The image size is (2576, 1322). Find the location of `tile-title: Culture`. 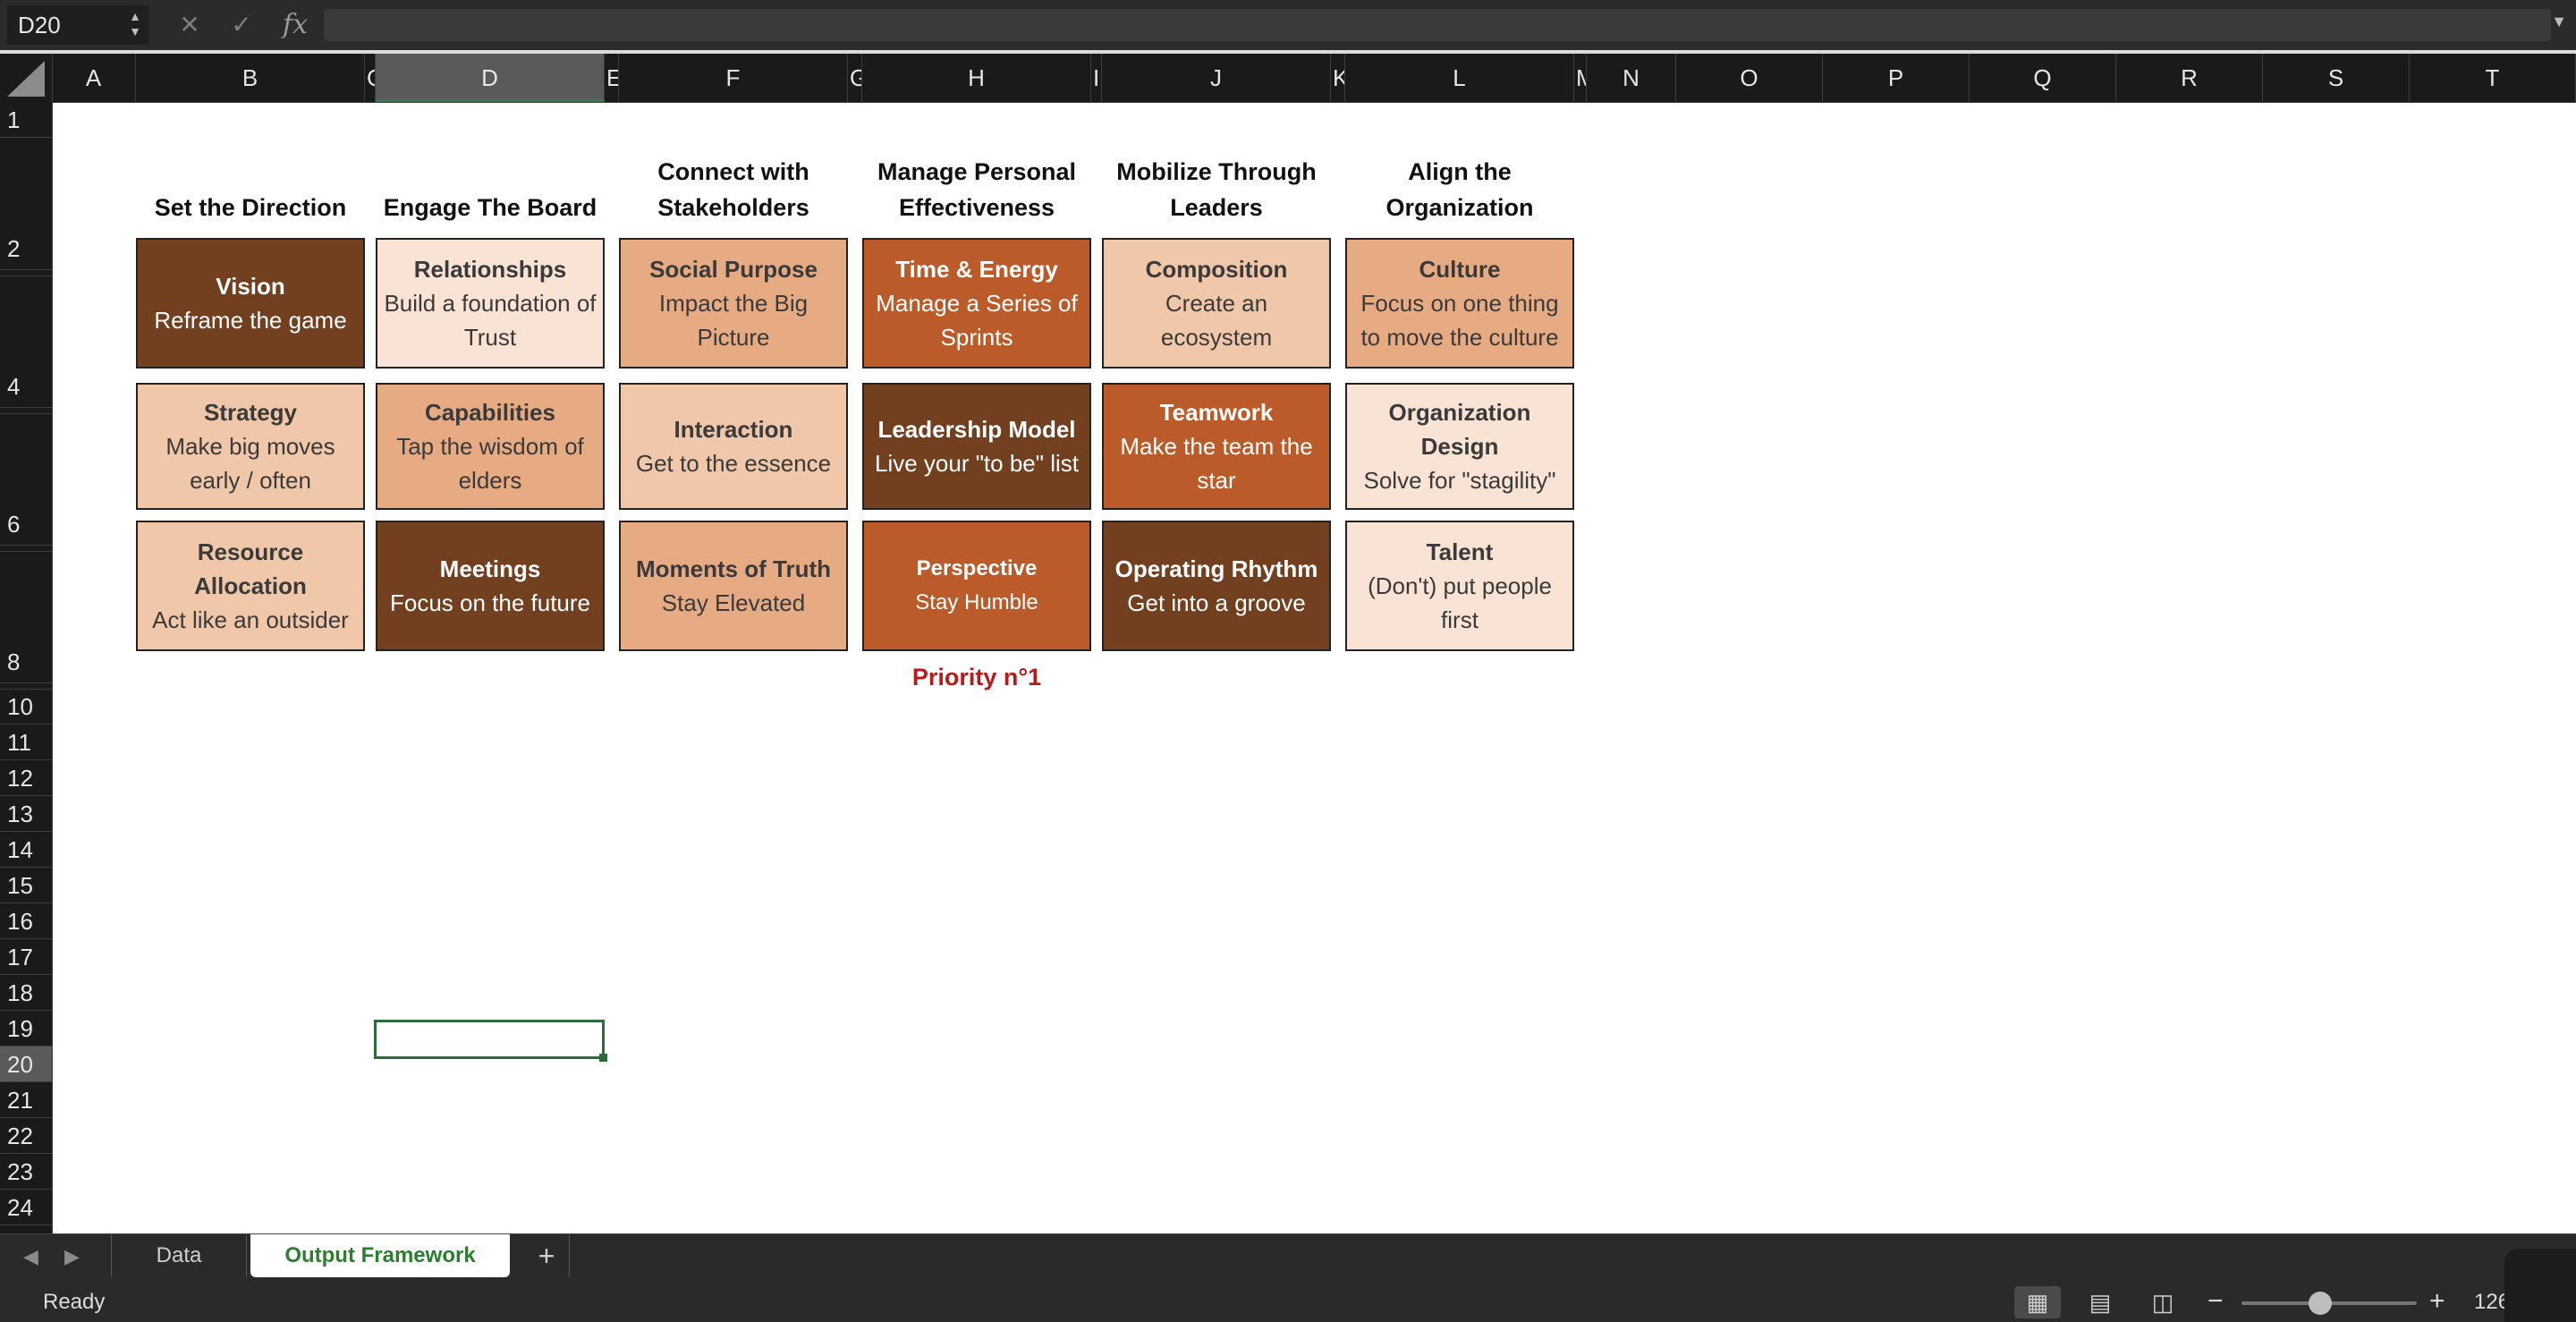

tile-title: Culture is located at coordinates (1460, 270).